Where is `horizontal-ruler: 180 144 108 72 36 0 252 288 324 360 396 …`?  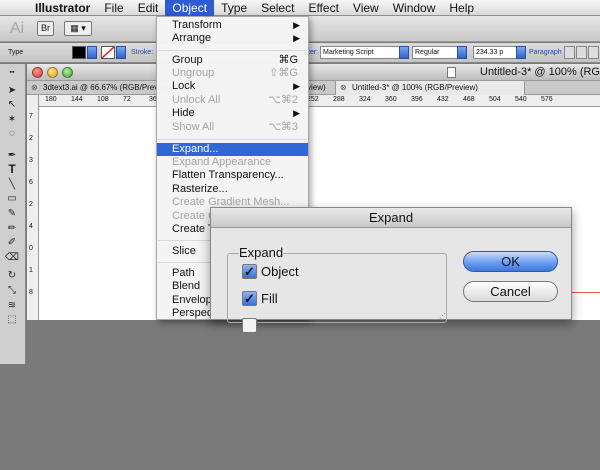 horizontal-ruler: 180 144 108 72 36 0 252 288 324 360 396 … is located at coordinates (319, 101).